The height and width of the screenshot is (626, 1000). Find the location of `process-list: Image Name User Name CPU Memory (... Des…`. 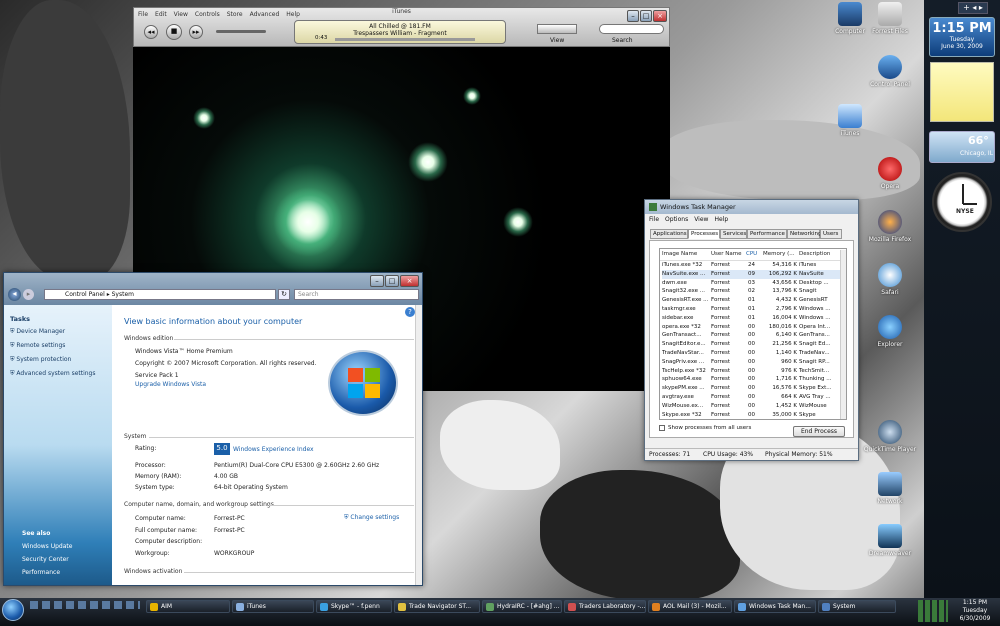

process-list: Image Name User Name CPU Memory (... Des… is located at coordinates (753, 334).